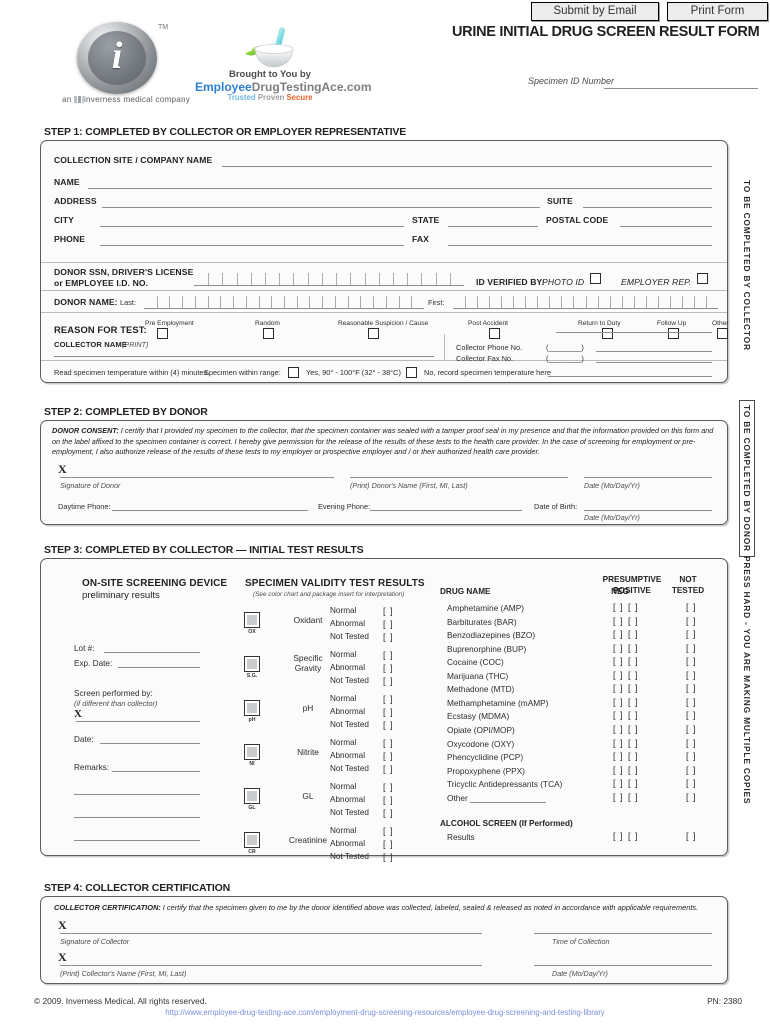 Image resolution: width=770 pixels, height=1024 pixels. What do you see at coordinates (654, 362) in the screenshot?
I see `collector-fax-input` at bounding box center [654, 362].